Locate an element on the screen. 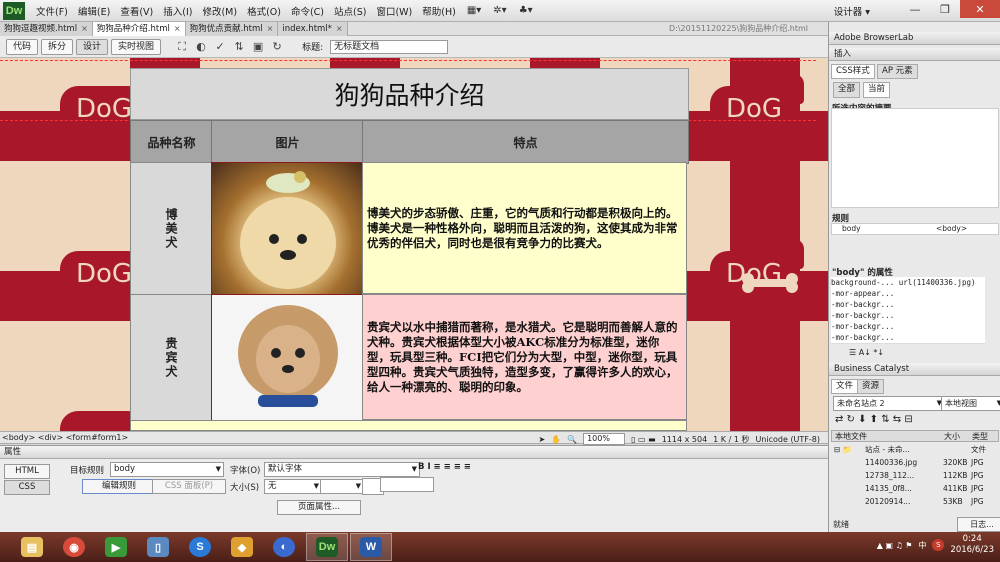 Image resolution: width=1000 pixels, height=562 pixels. poodle-photo is located at coordinates (287, 358).